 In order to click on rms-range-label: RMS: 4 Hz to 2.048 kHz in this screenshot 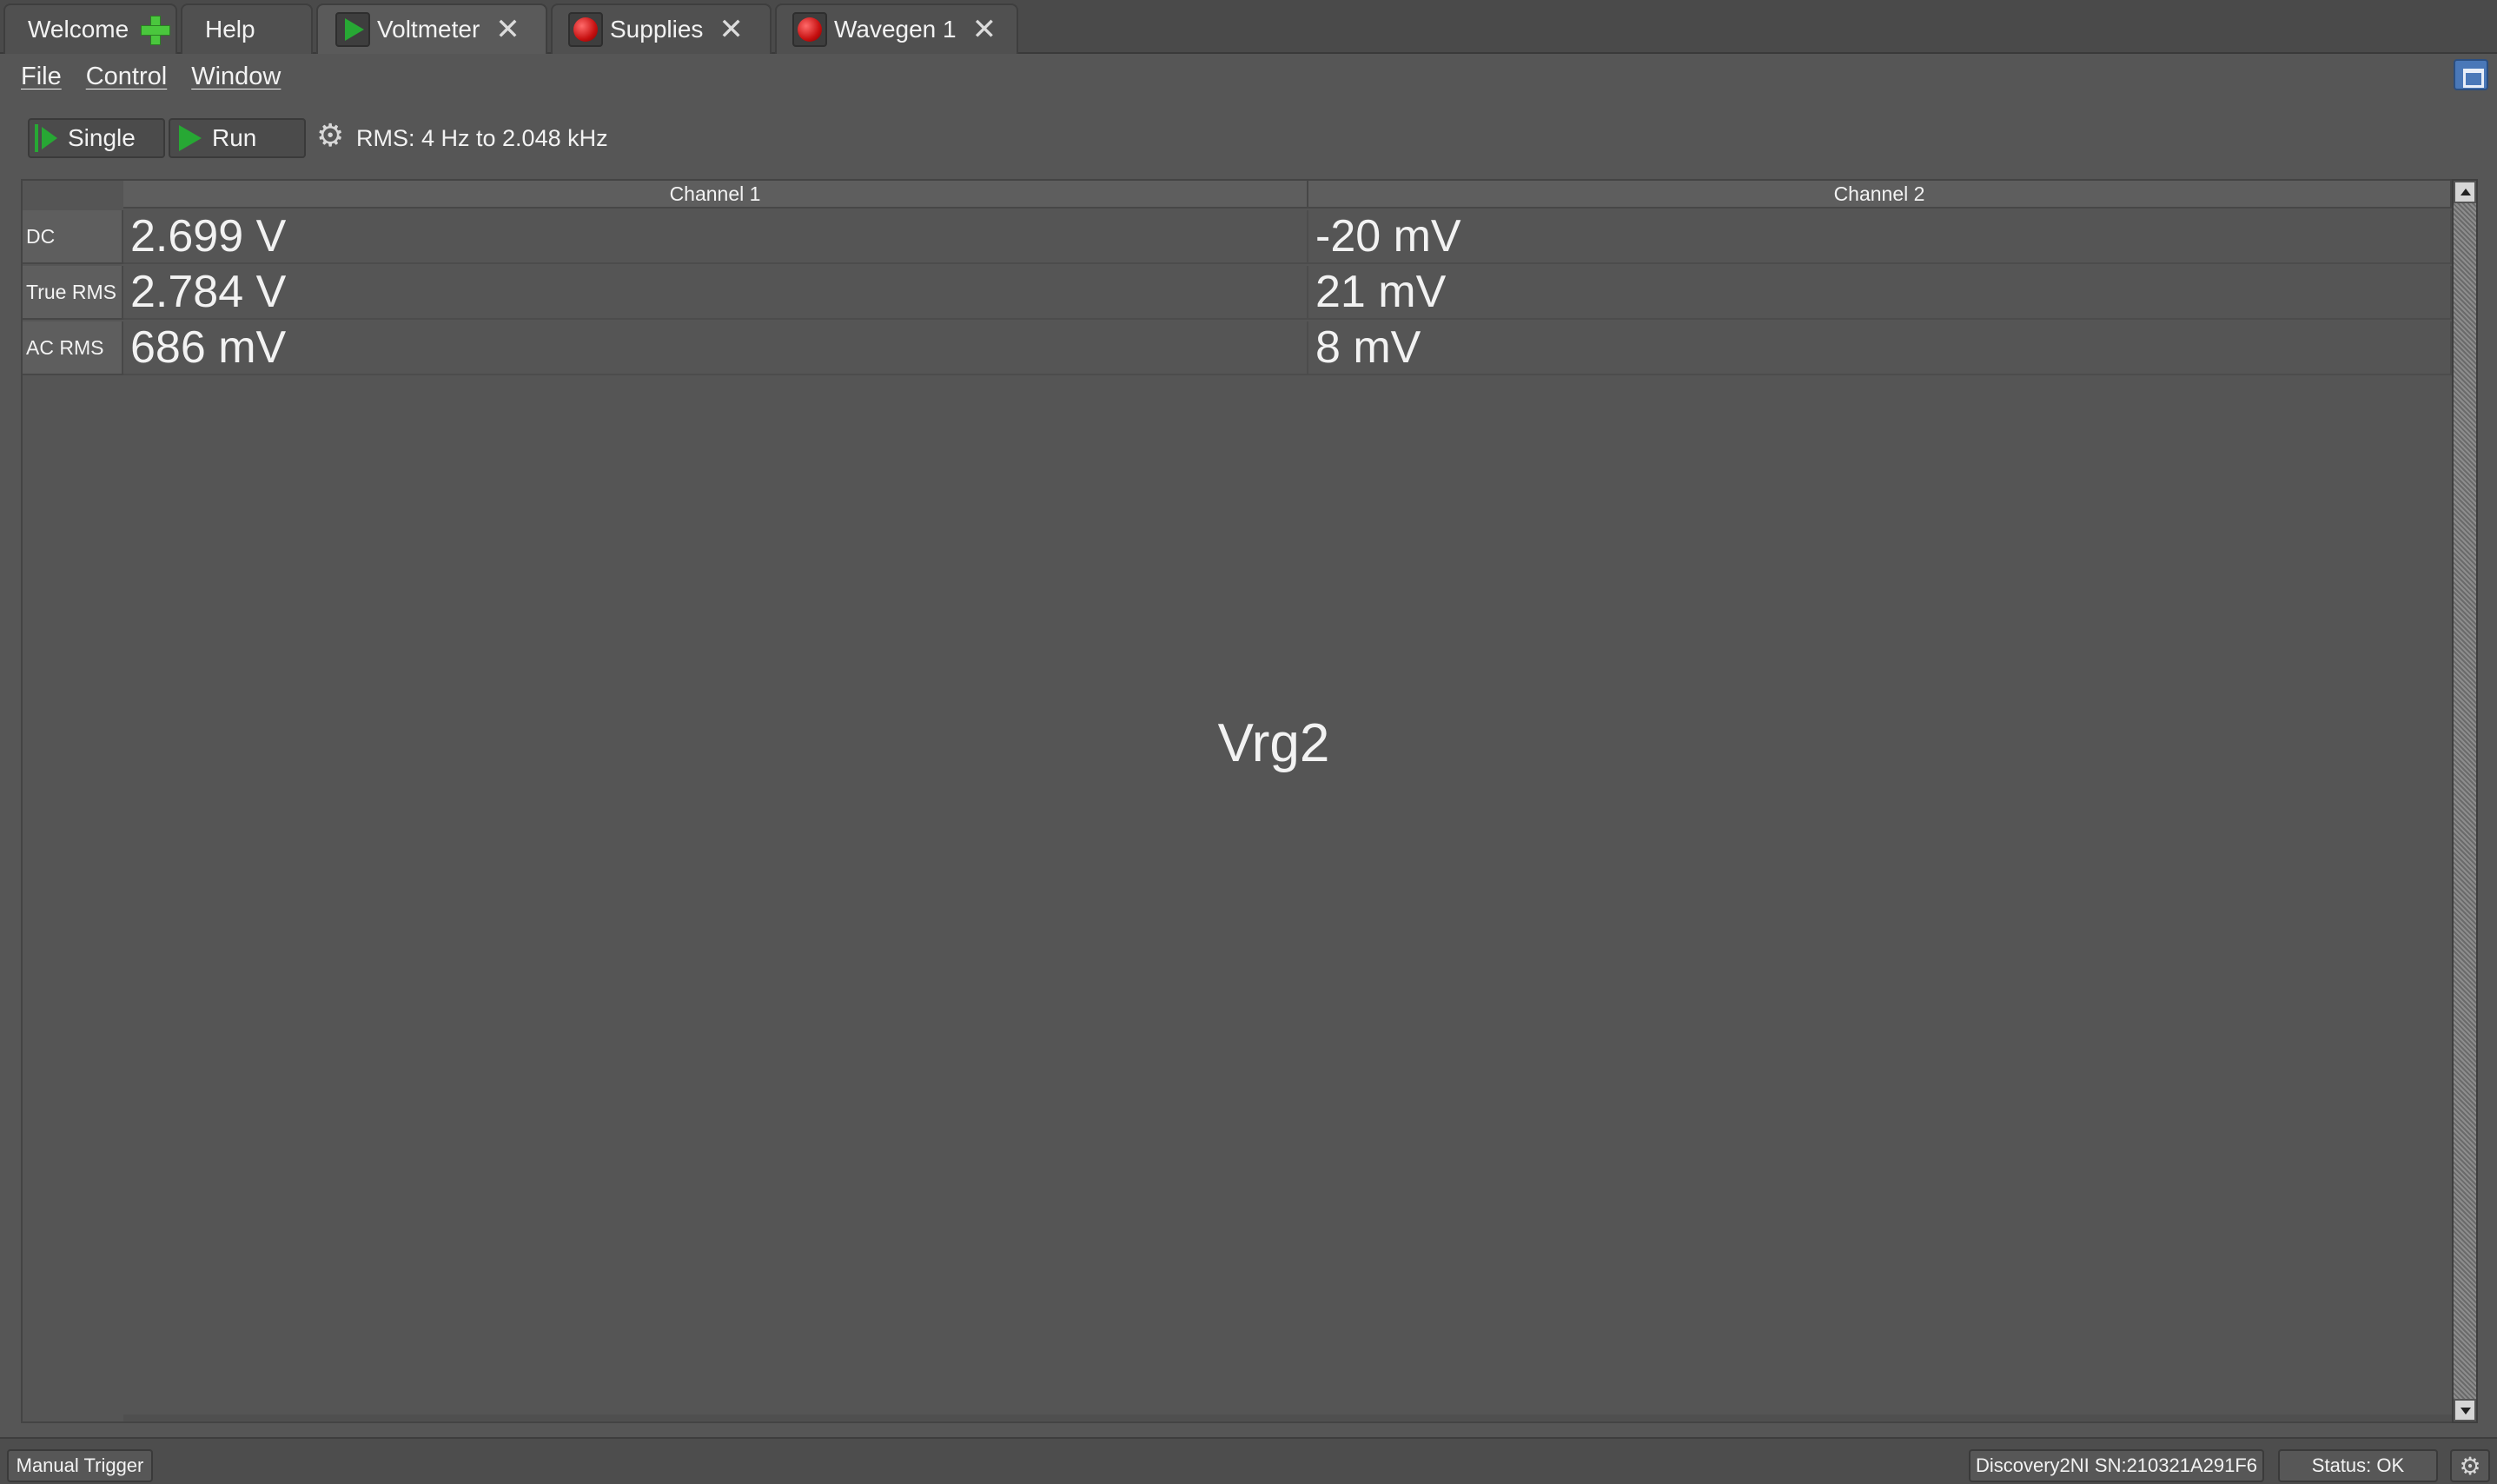, I will do `click(482, 138)`.